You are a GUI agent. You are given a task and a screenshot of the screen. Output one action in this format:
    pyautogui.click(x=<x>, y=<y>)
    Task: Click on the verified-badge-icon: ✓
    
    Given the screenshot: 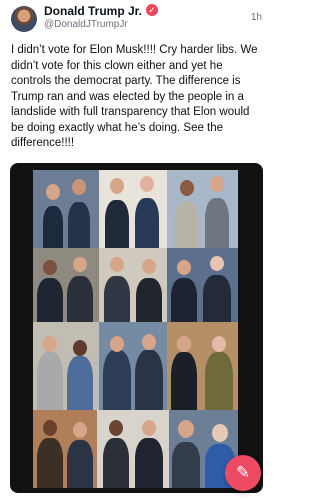 What is the action you would take?
    pyautogui.click(x=152, y=10)
    